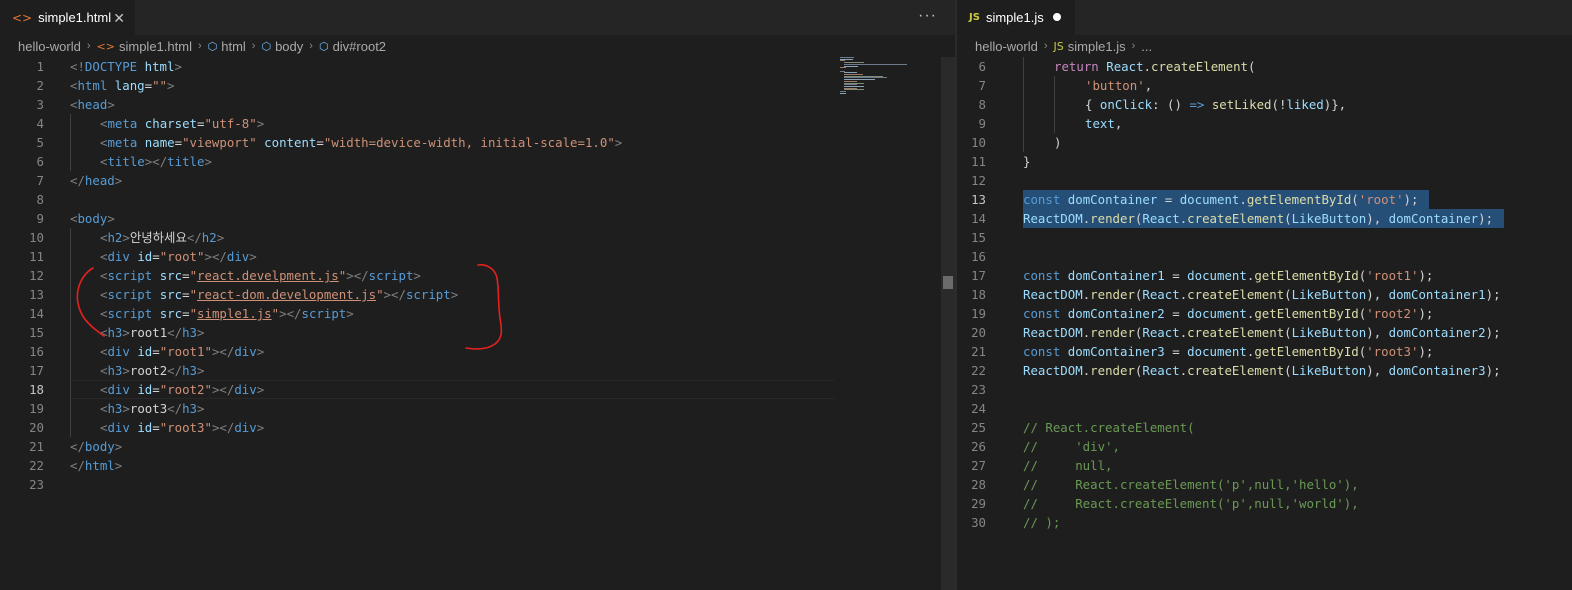  I want to click on tab-simple1-html: <> simple1.html ✕, so click(67, 17).